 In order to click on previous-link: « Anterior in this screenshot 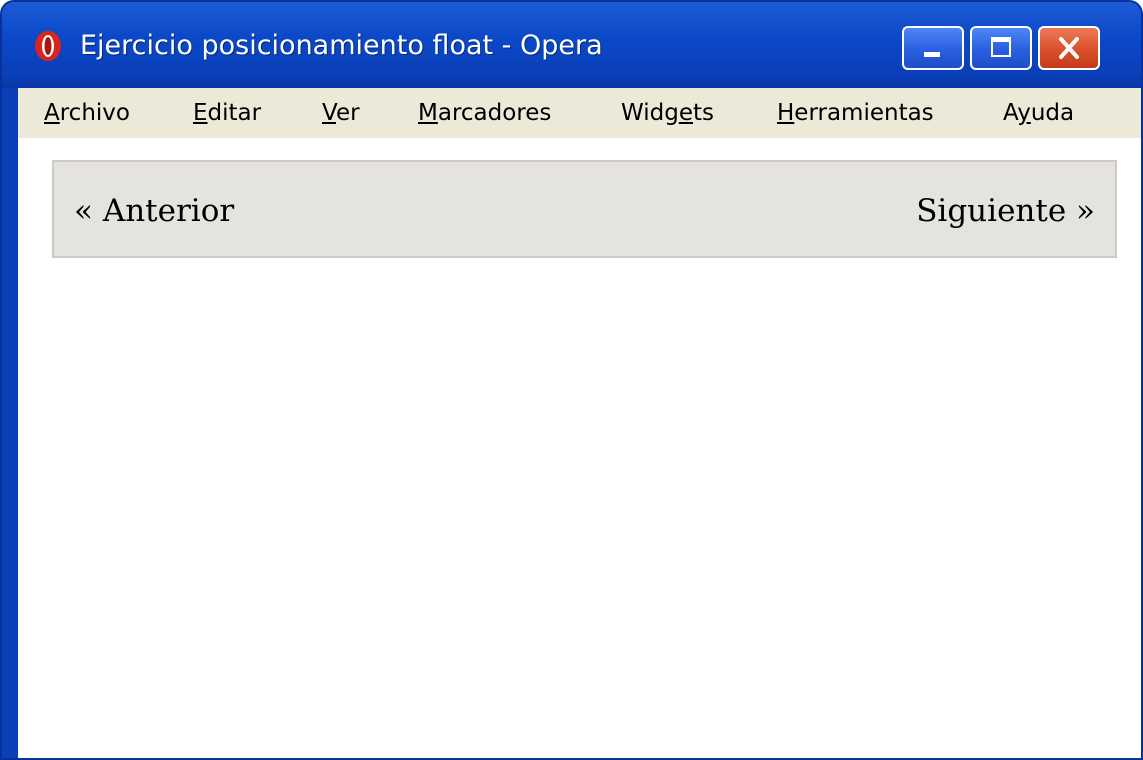, I will do `click(154, 211)`.